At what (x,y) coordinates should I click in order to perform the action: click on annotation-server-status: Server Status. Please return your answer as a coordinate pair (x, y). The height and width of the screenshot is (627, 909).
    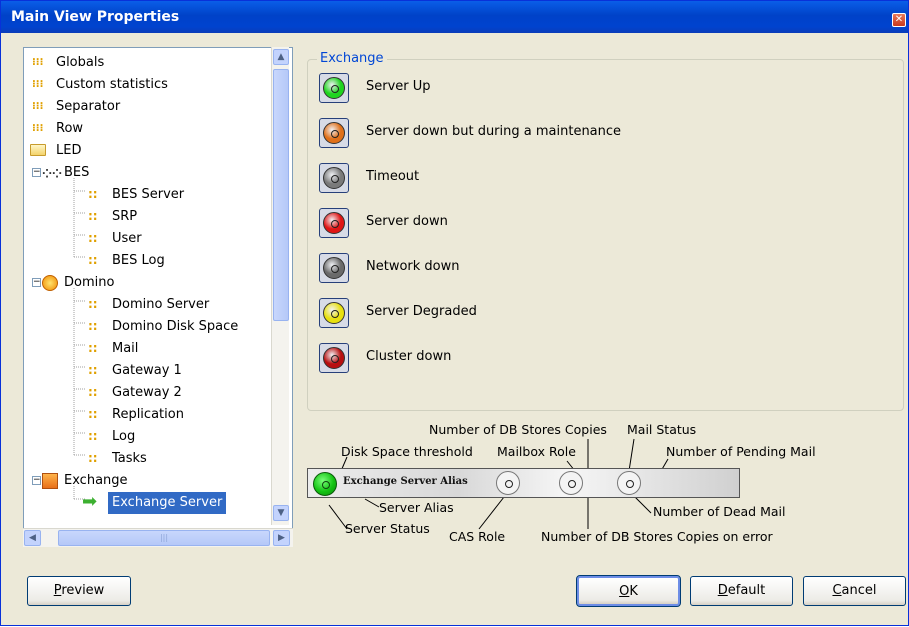
    Looking at the image, I should click on (387, 528).